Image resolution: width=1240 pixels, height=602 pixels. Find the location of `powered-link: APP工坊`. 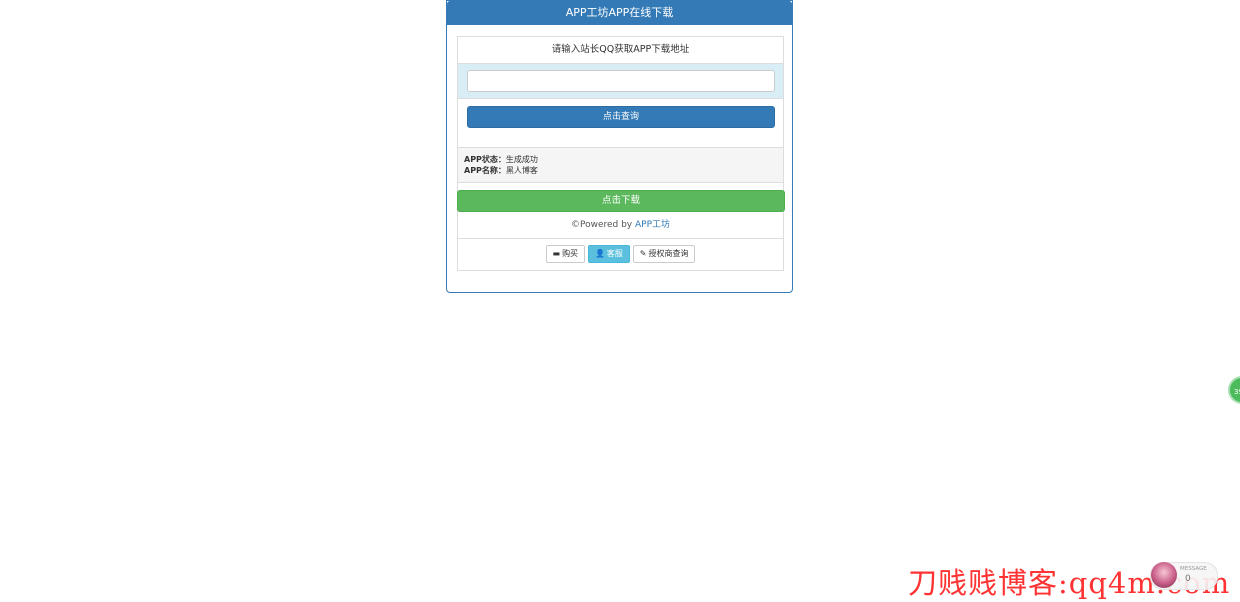

powered-link: APP工坊 is located at coordinates (652, 225).